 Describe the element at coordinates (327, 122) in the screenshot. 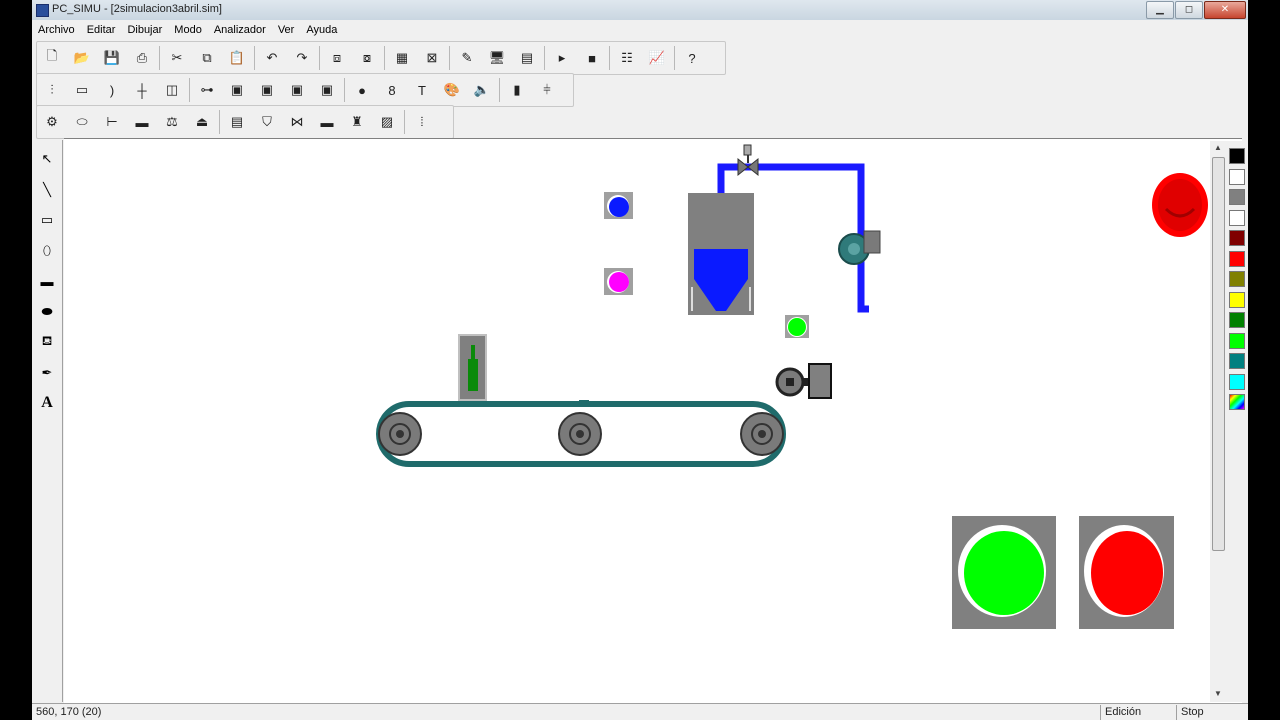

I see `pipe-tool-button: ▬` at that location.